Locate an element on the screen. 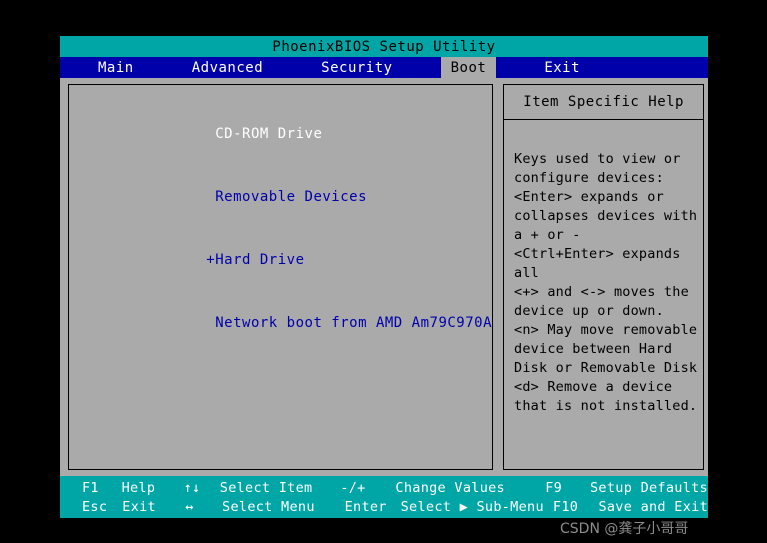 This screenshot has height=543, width=767. help-panel-title-label: Item Specific Help is located at coordinates (603, 102).